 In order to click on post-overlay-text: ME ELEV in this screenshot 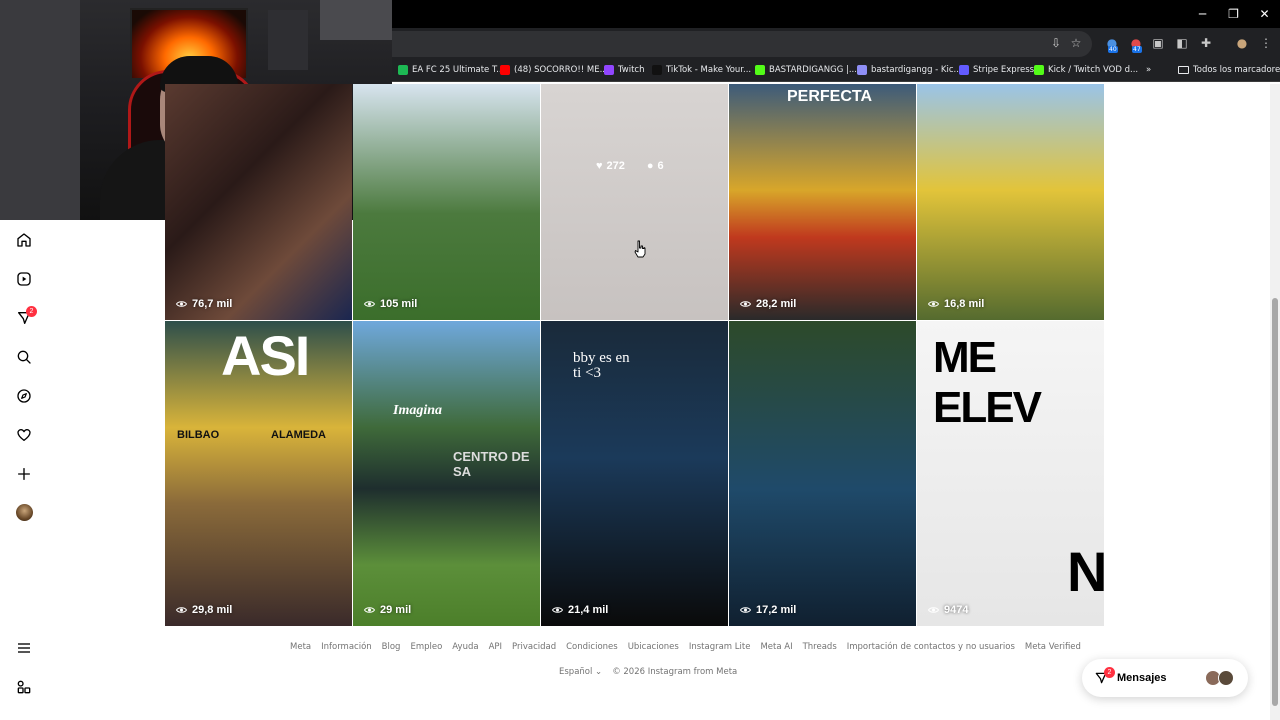, I will do `click(987, 382)`.